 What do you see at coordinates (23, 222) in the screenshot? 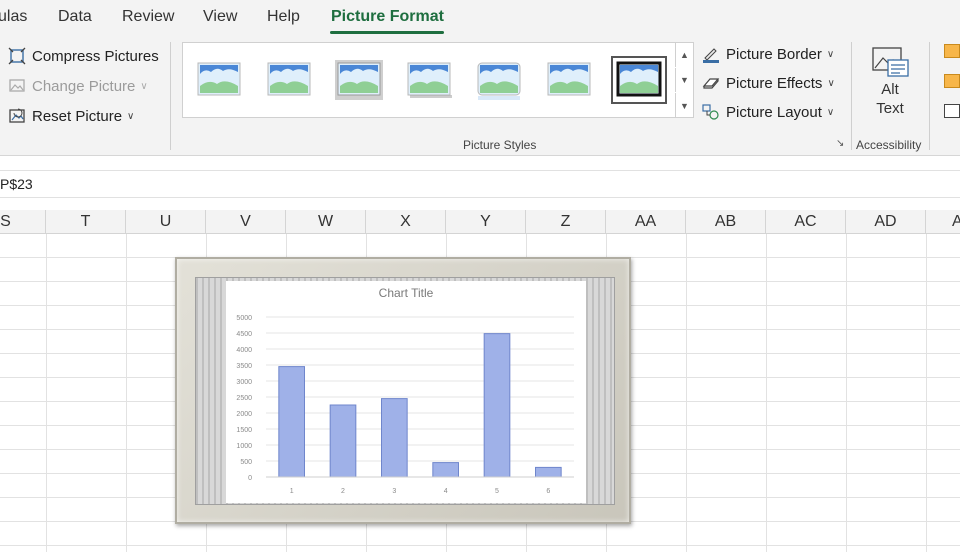
I see `column-header-s: S` at bounding box center [23, 222].